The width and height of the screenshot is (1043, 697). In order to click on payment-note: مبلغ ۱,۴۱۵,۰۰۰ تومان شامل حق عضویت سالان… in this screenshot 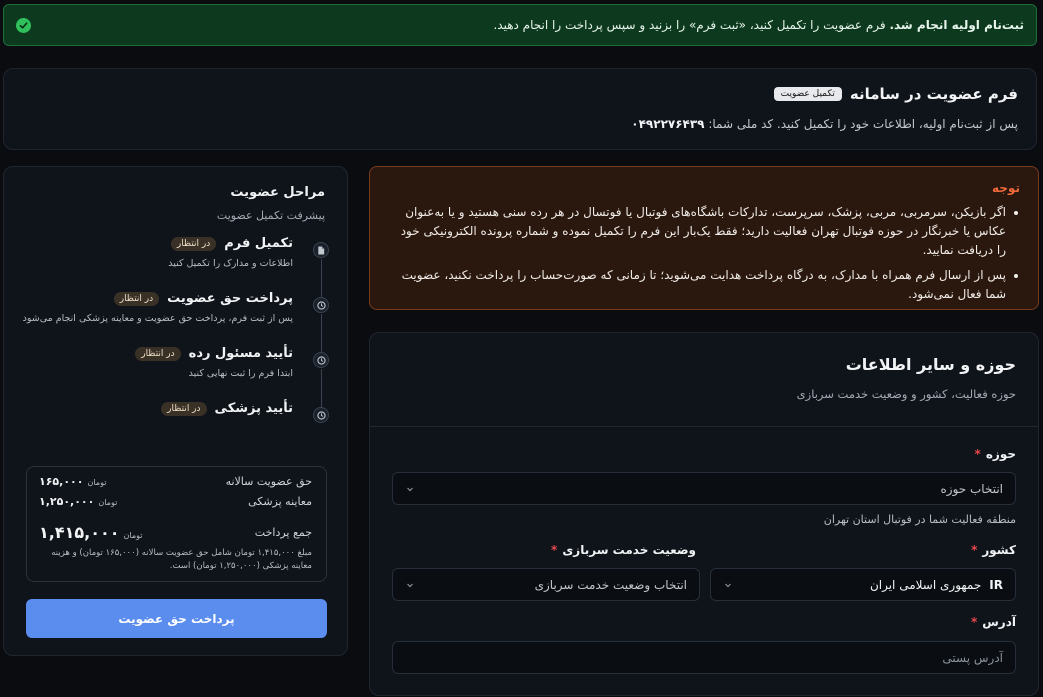, I will do `click(181, 559)`.